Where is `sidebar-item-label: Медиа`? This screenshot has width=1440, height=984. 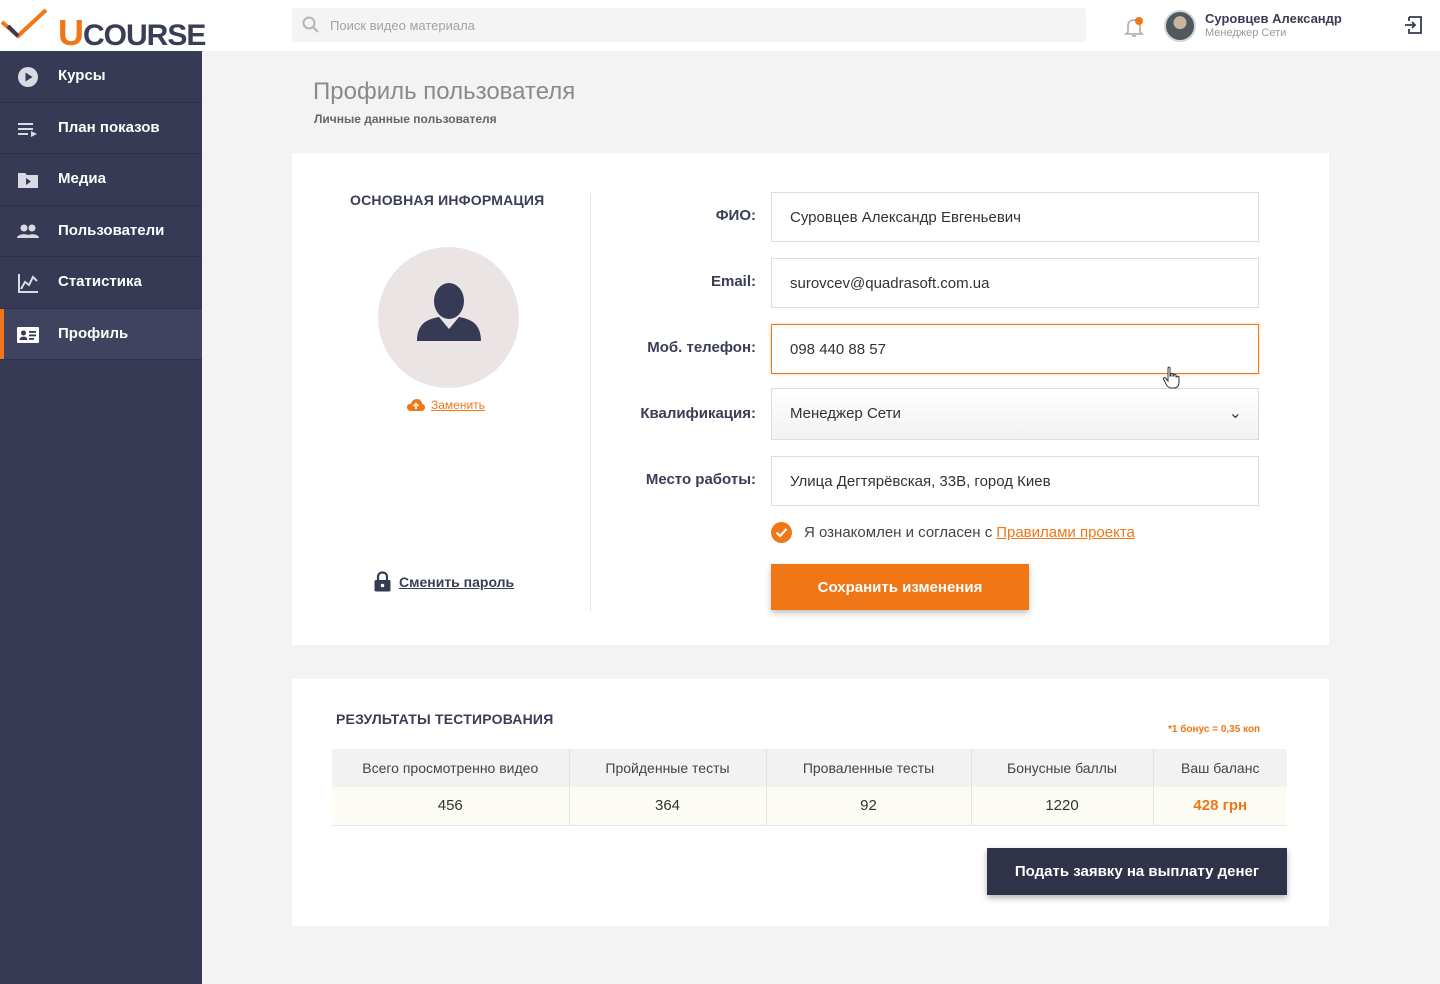 sidebar-item-label: Медиа is located at coordinates (82, 178).